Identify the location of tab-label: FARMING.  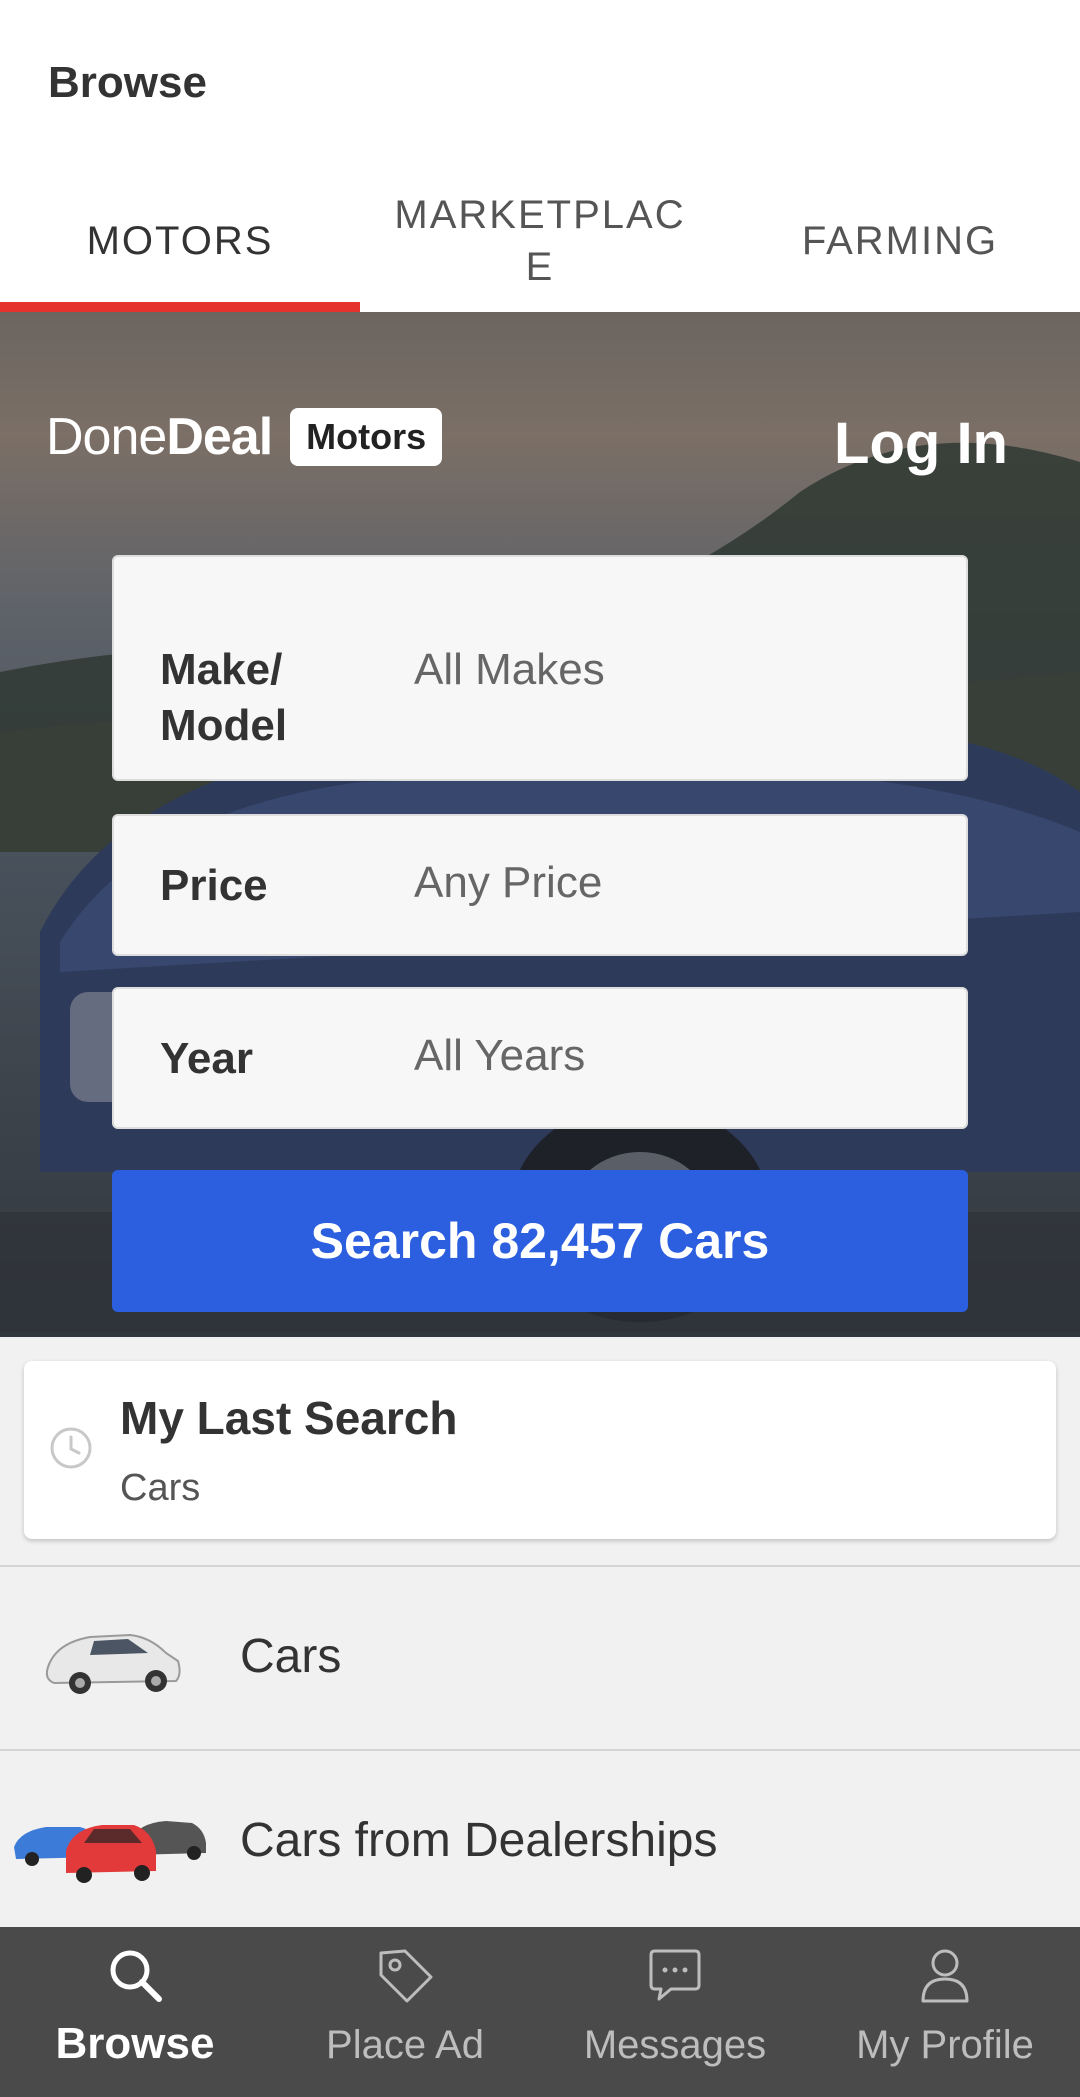
(900, 241).